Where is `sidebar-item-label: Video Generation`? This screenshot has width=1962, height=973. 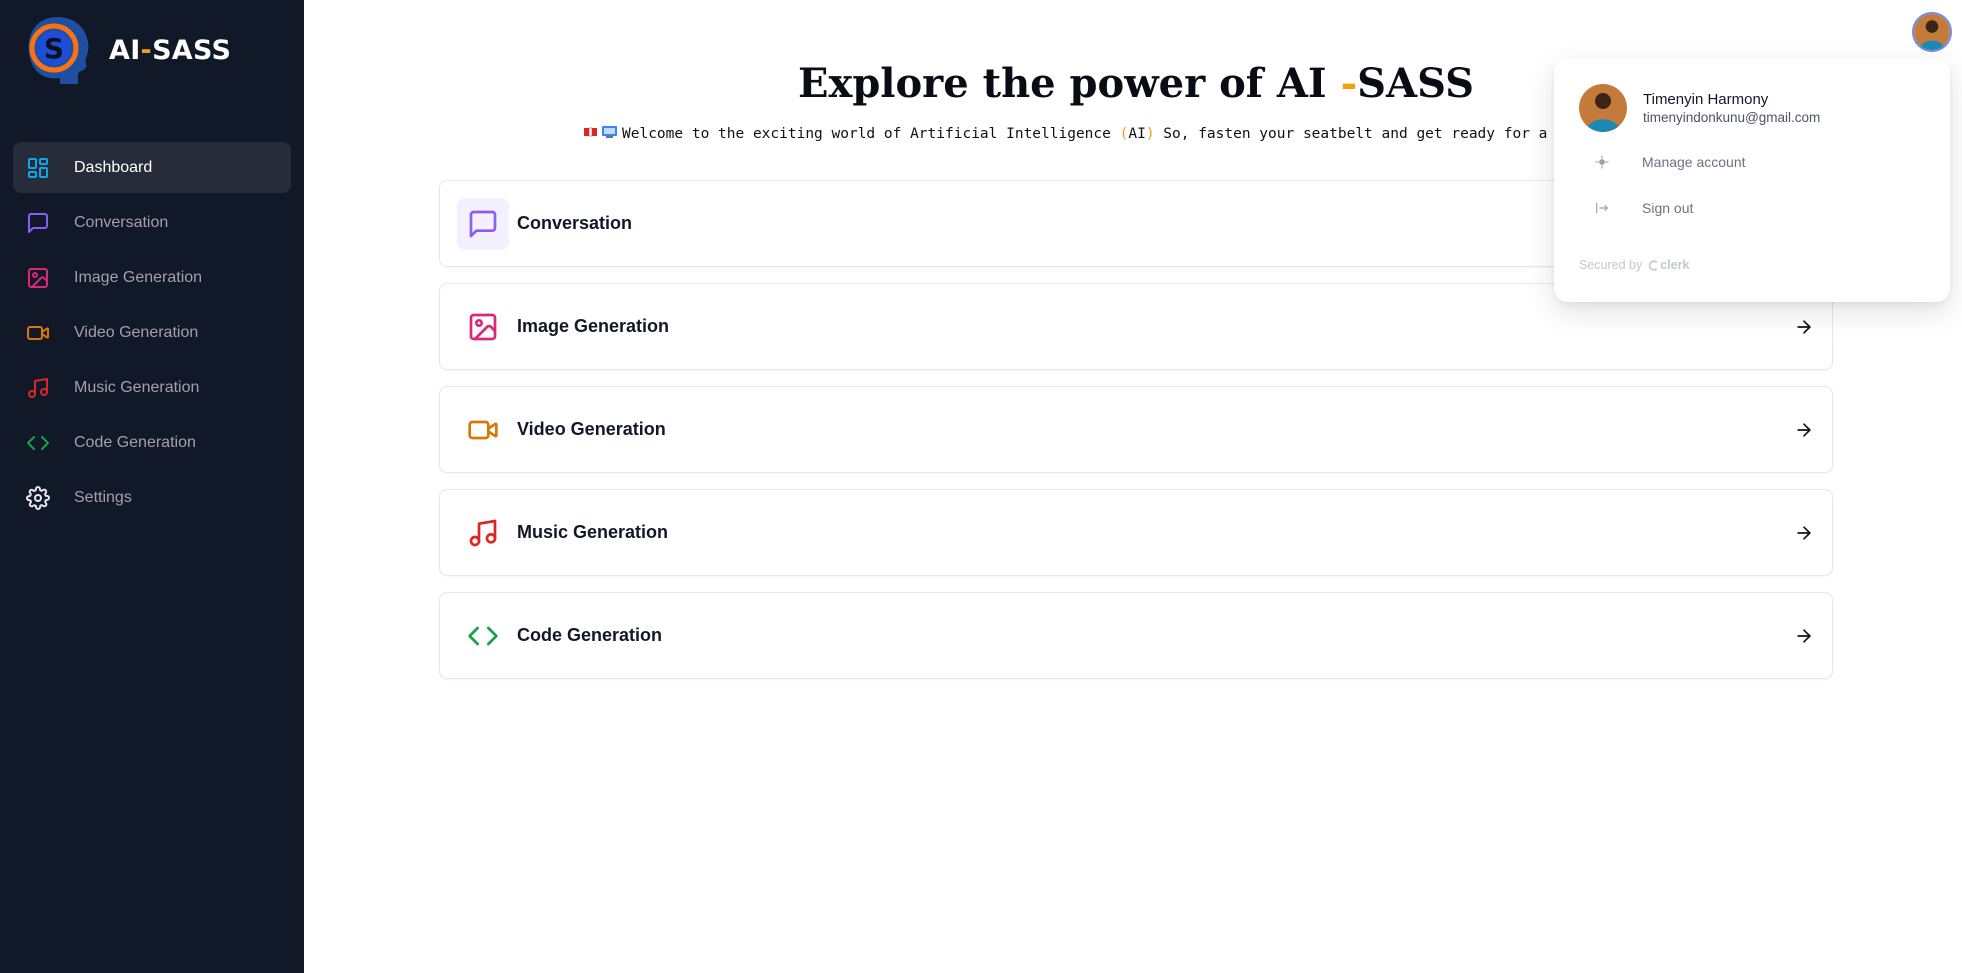
sidebar-item-label: Video Generation is located at coordinates (136, 332).